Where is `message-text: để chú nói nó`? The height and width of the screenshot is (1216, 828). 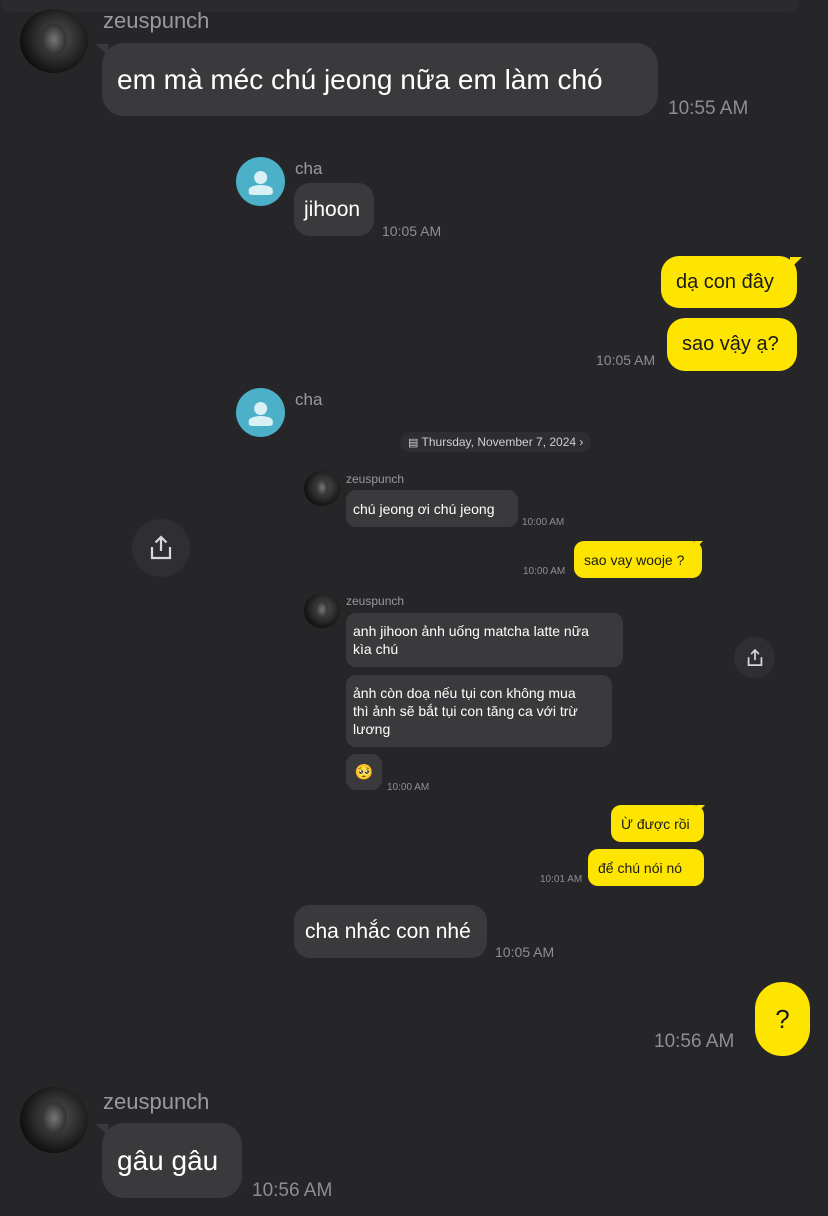 message-text: để chú nói nó is located at coordinates (640, 867).